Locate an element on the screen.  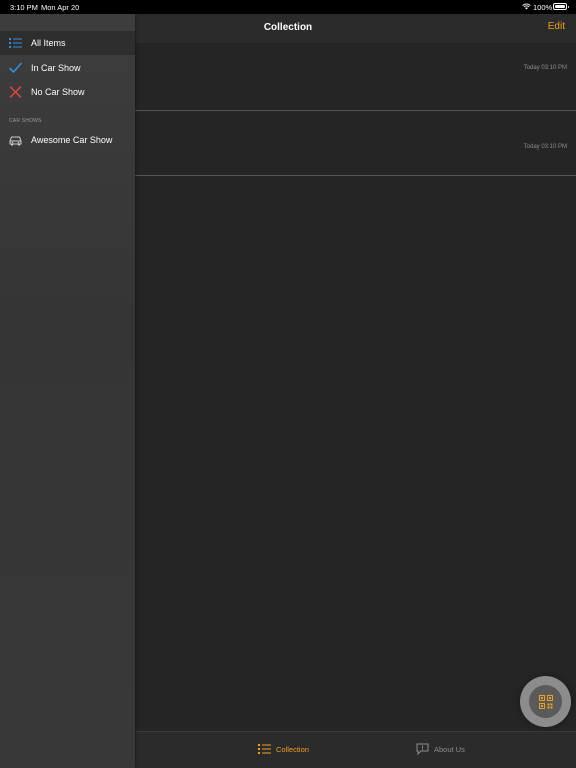
tab-collection: Collection is located at coordinates (283, 749).